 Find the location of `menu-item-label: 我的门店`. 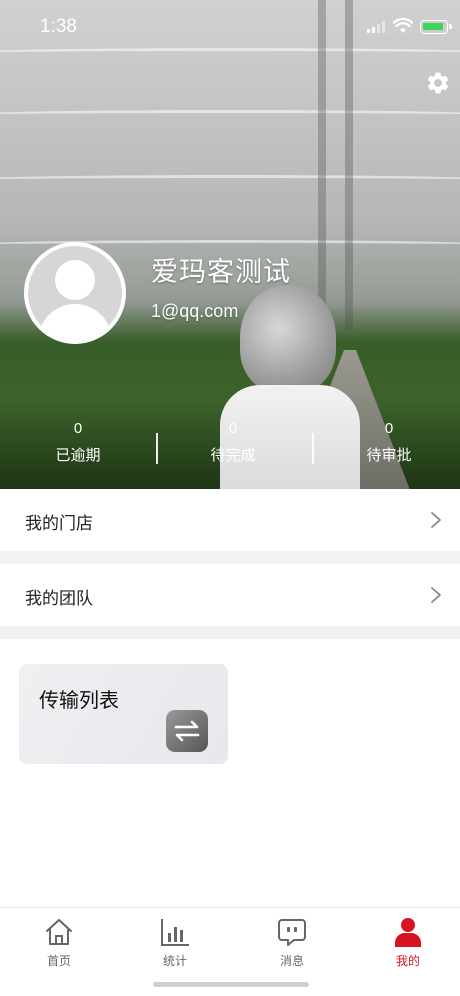

menu-item-label: 我的门店 is located at coordinates (59, 524).